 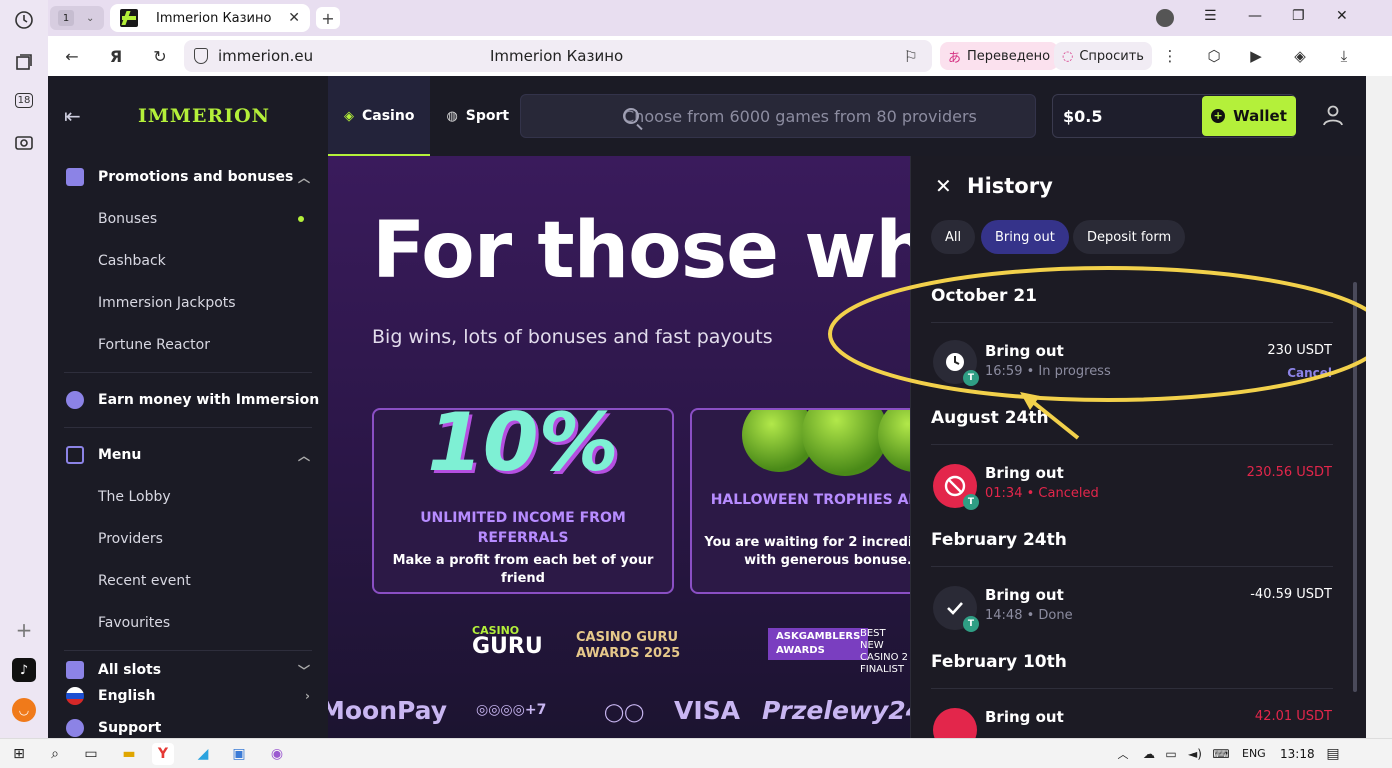 I want to click on media-play-icon: ▶, so click(x=1256, y=56).